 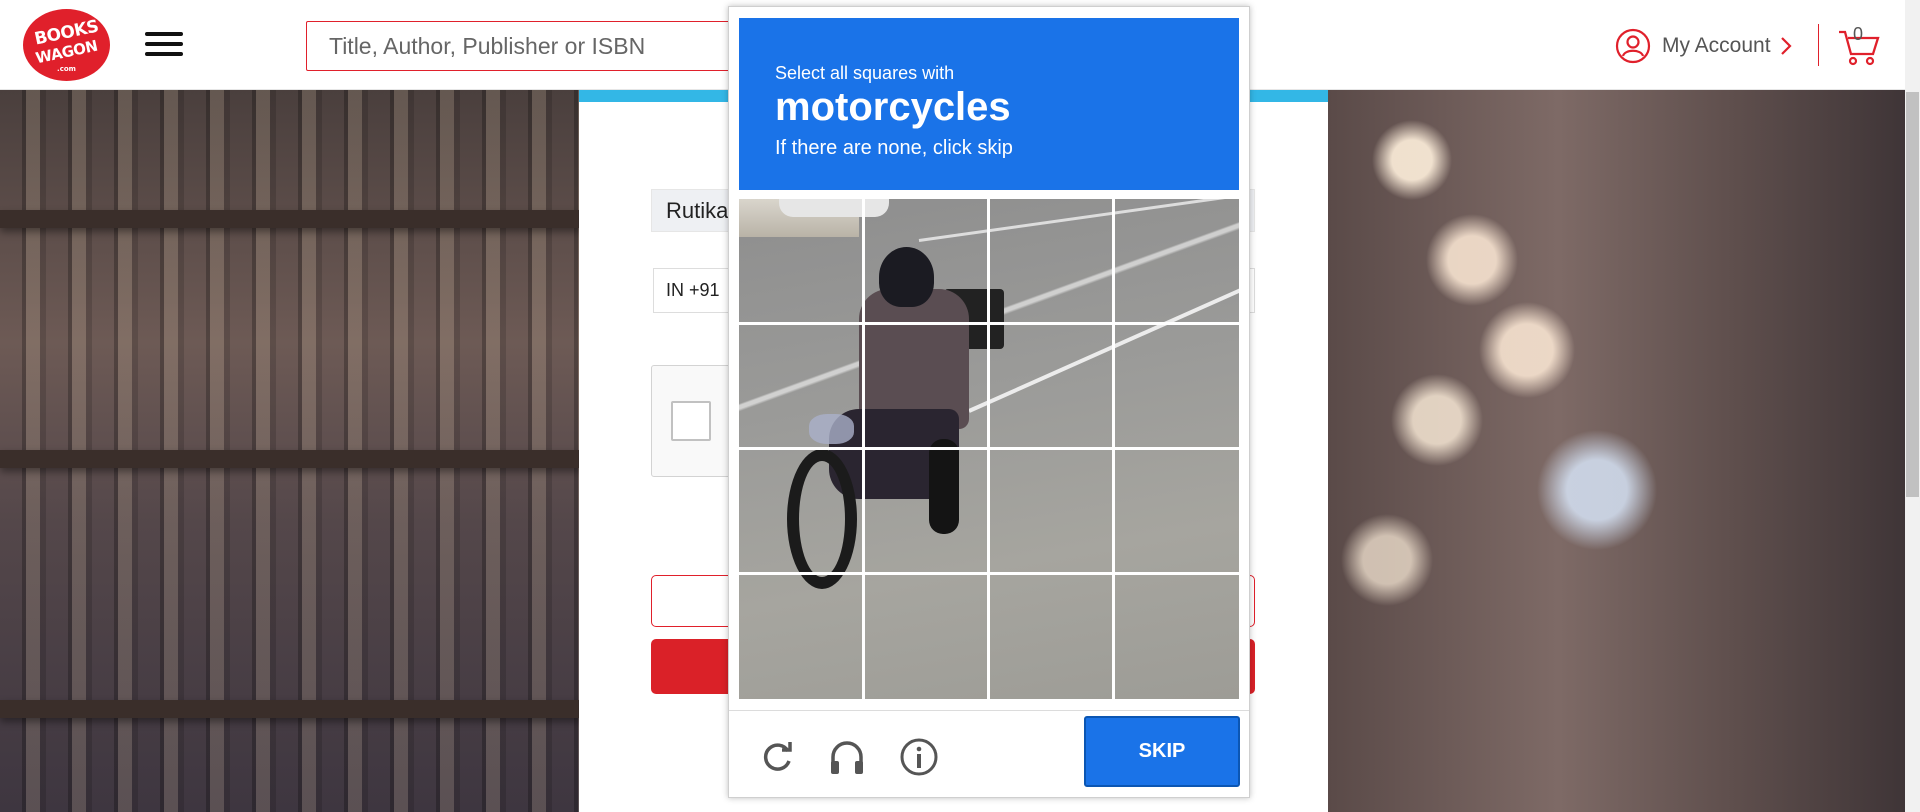 I want to click on captcha-sub-text: If there are none, click skip, so click(x=894, y=148).